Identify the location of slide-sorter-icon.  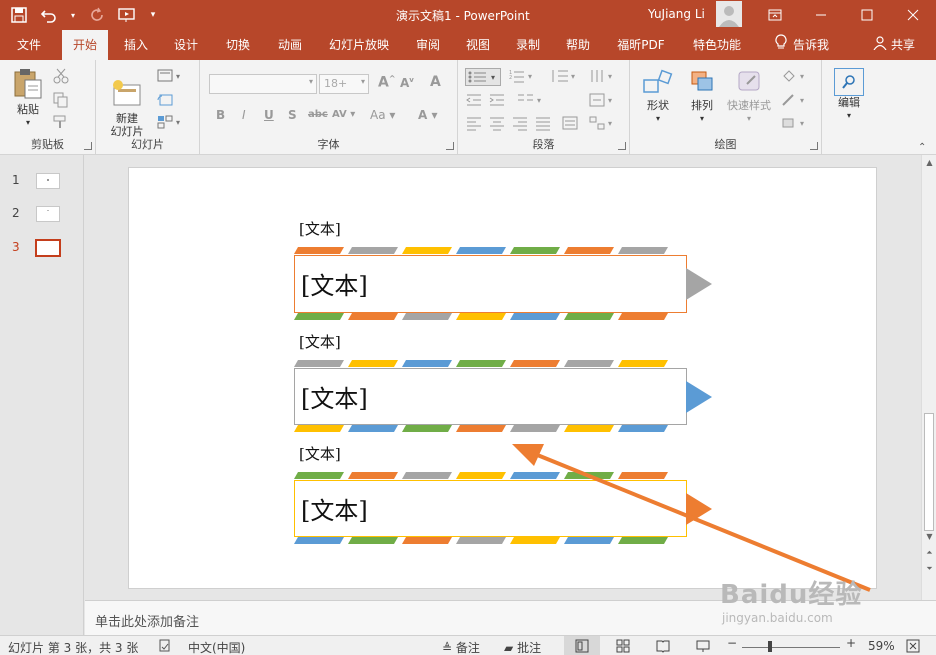
(623, 647).